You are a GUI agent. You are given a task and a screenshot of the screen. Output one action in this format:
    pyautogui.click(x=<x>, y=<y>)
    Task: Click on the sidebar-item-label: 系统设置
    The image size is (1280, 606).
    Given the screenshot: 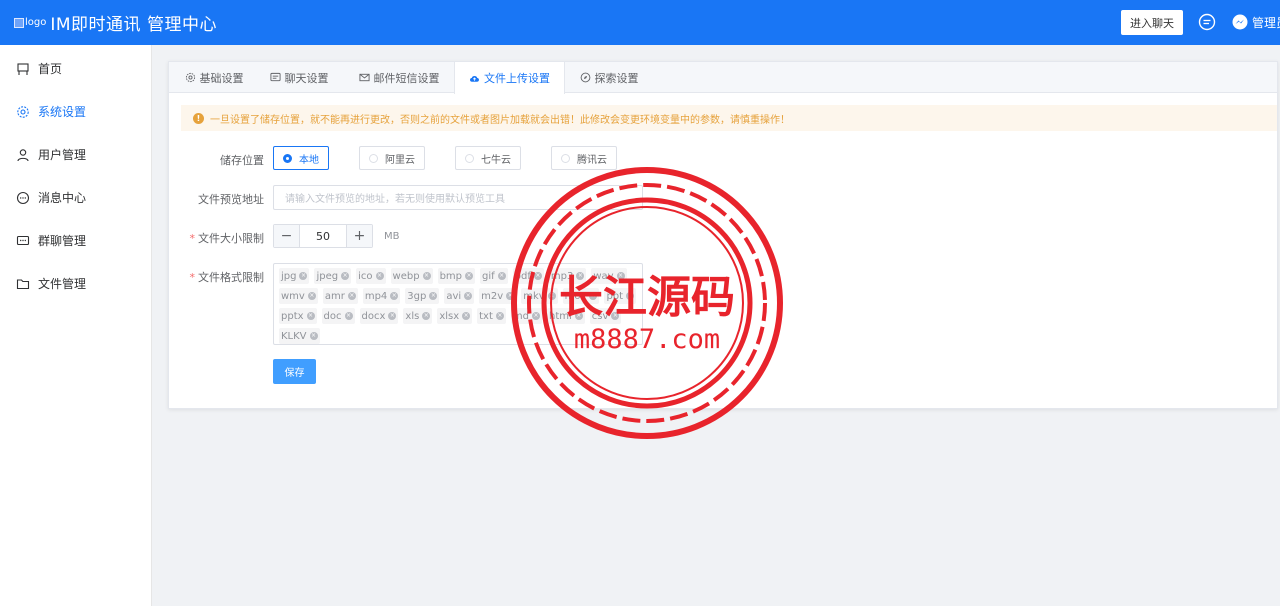 What is the action you would take?
    pyautogui.click(x=62, y=112)
    